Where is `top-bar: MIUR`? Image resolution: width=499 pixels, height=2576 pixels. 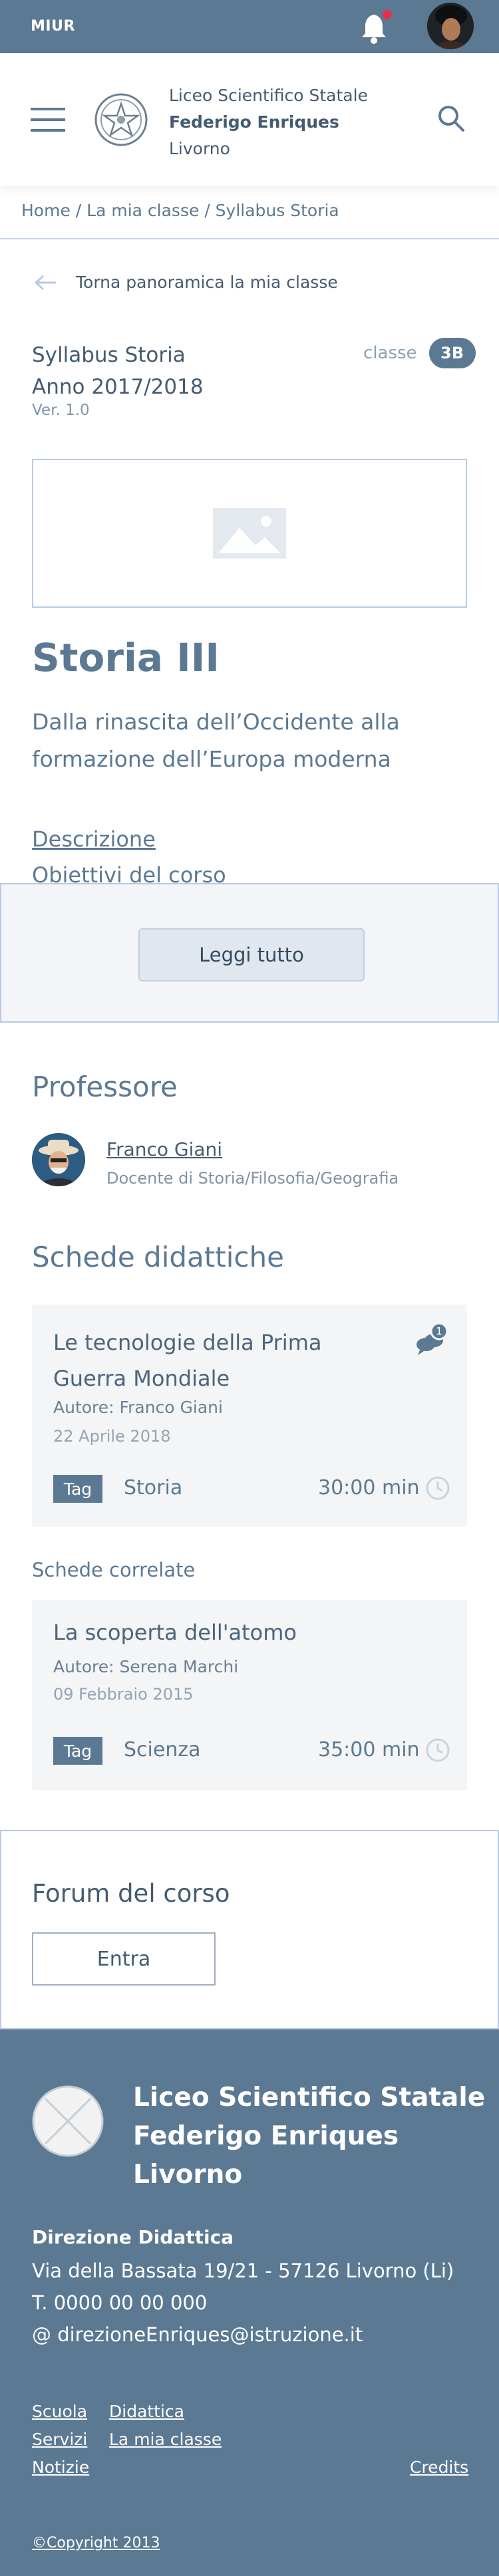 top-bar: MIUR is located at coordinates (249, 26).